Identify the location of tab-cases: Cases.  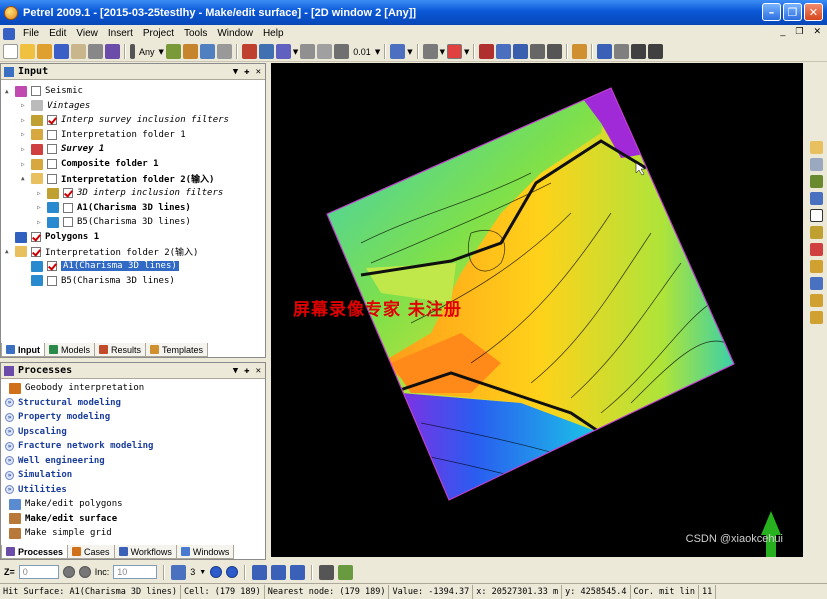
(91, 552).